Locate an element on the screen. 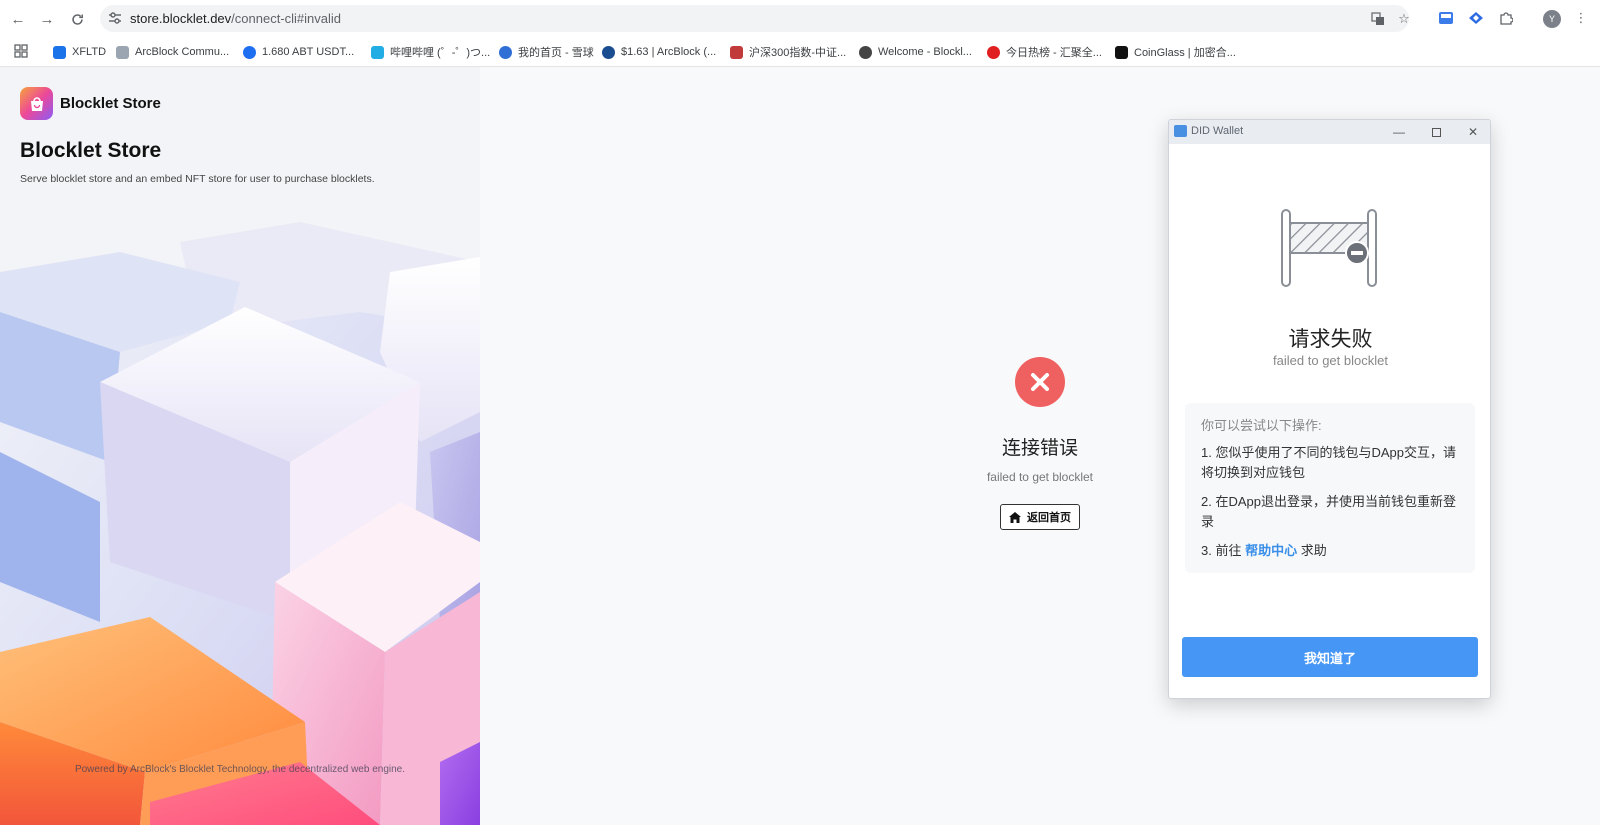 Image resolution: width=1600 pixels, height=825 pixels. brand: Blocklet Store is located at coordinates (90, 103).